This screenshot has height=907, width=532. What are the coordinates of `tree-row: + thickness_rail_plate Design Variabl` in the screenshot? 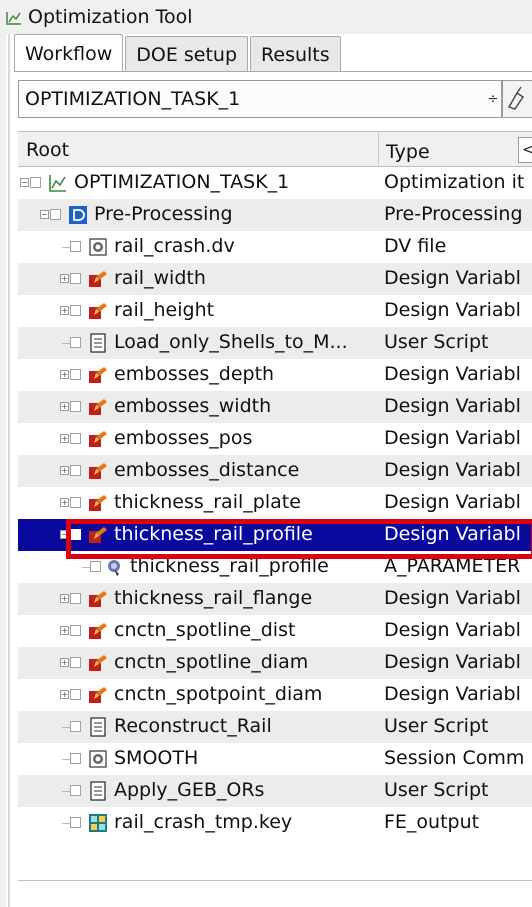 It's located at (275, 503).